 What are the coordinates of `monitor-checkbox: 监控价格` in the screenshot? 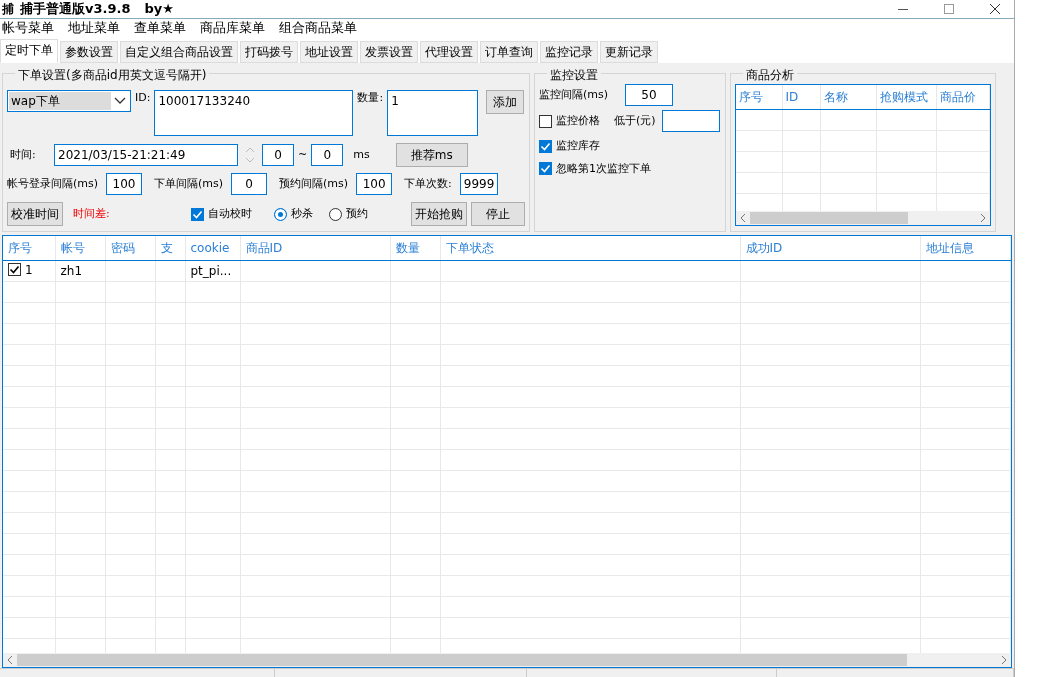 It's located at (569, 121).